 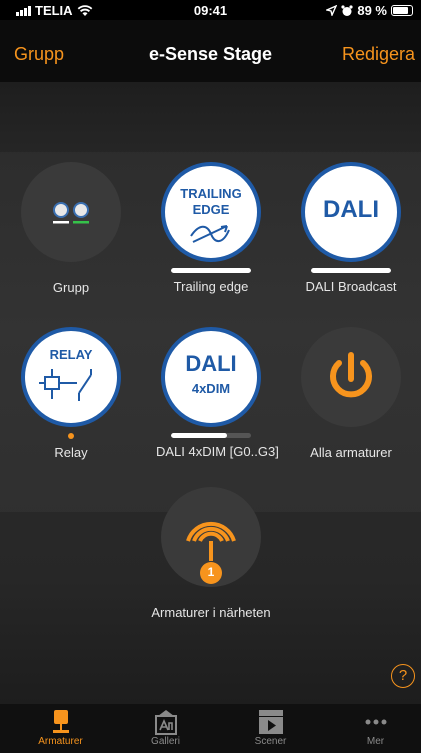 I want to click on tile-dali-broadcast: DALI DALI Broadcast, so click(x=351, y=228).